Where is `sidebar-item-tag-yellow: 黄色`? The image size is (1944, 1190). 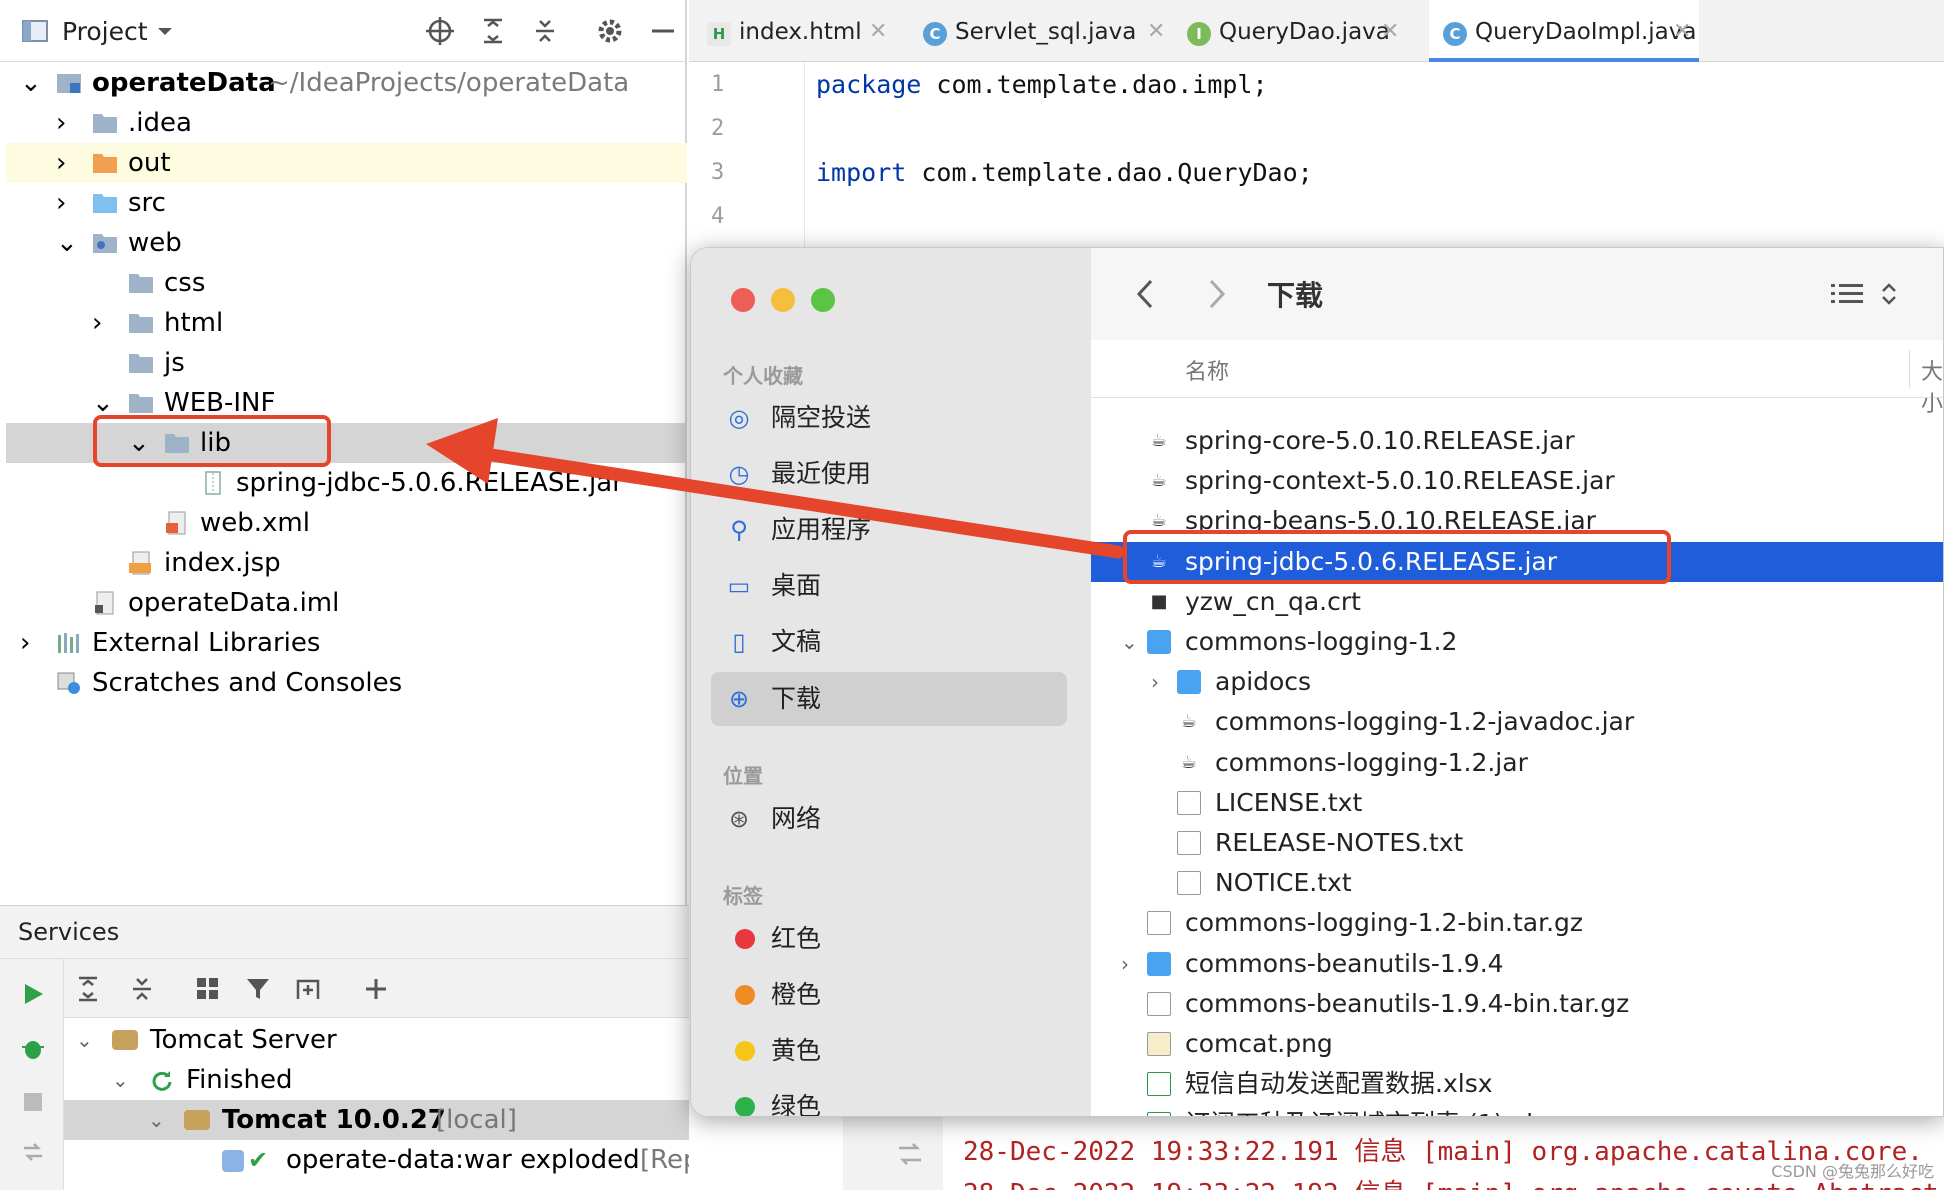 sidebar-item-tag-yellow: 黄色 is located at coordinates (889, 1051).